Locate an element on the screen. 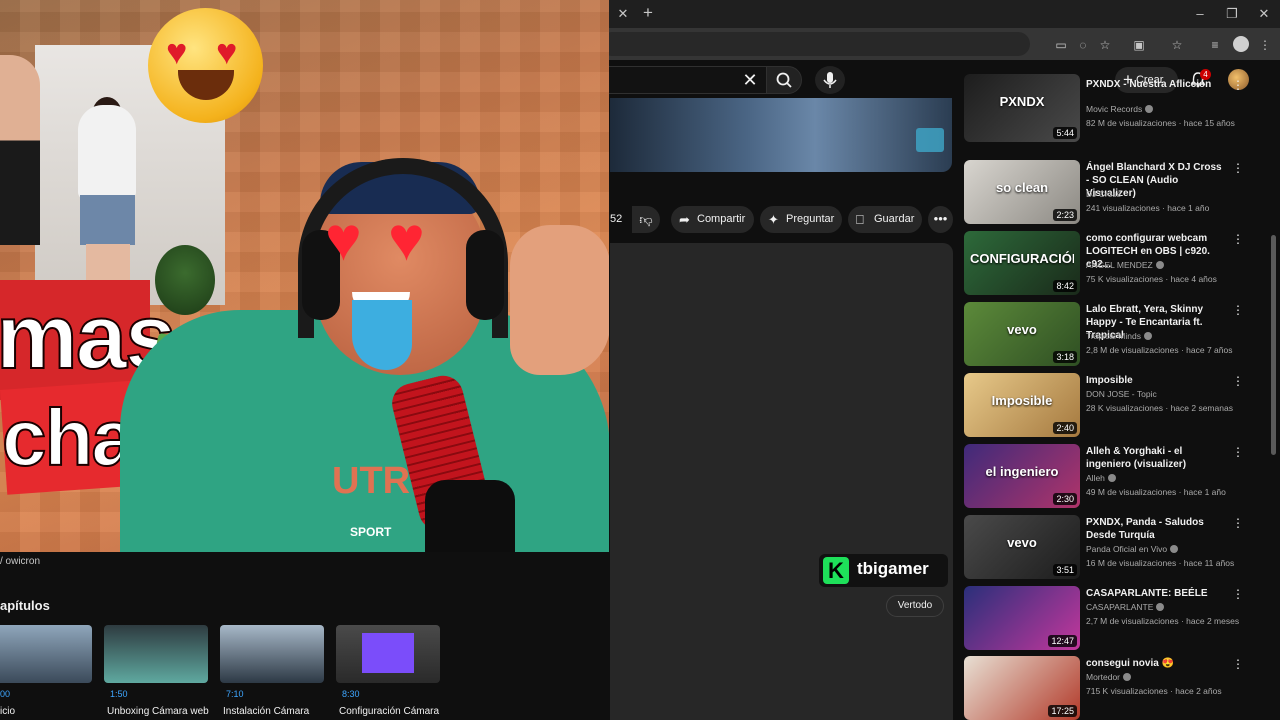  channel-name: CASAPARLANTE is located at coordinates (1125, 607).